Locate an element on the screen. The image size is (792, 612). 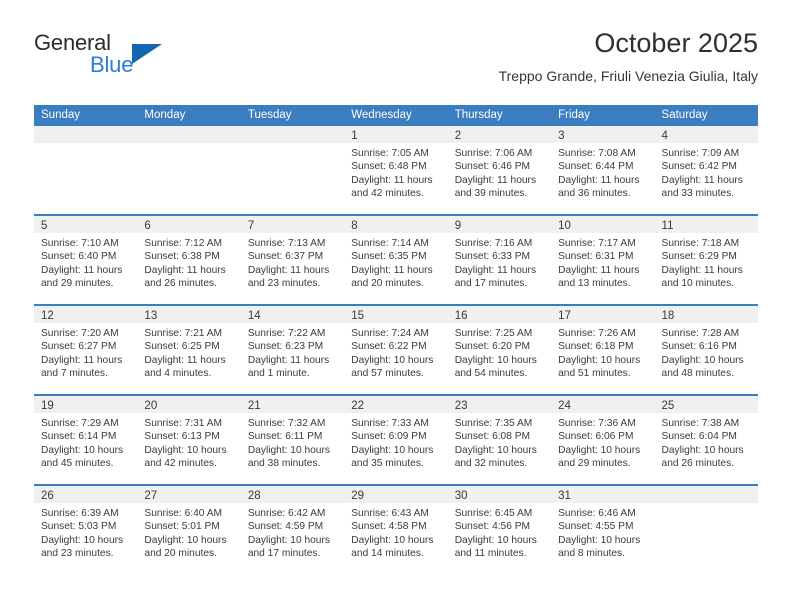
daylight-text-line2: and 17 minutes. is located at coordinates (491, 283).